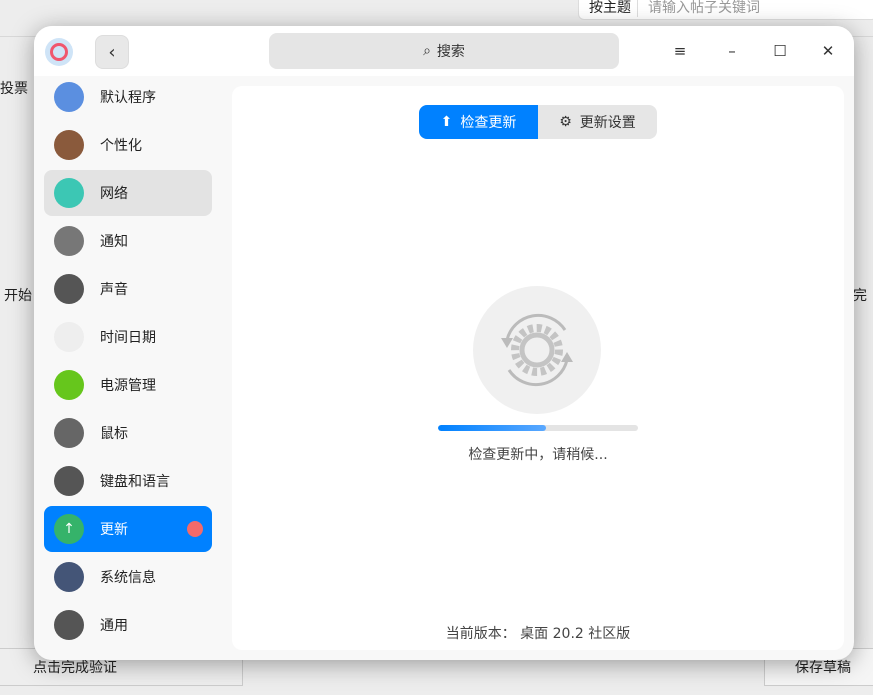  What do you see at coordinates (780, 51) in the screenshot?
I see `maximize-button: ☐` at bounding box center [780, 51].